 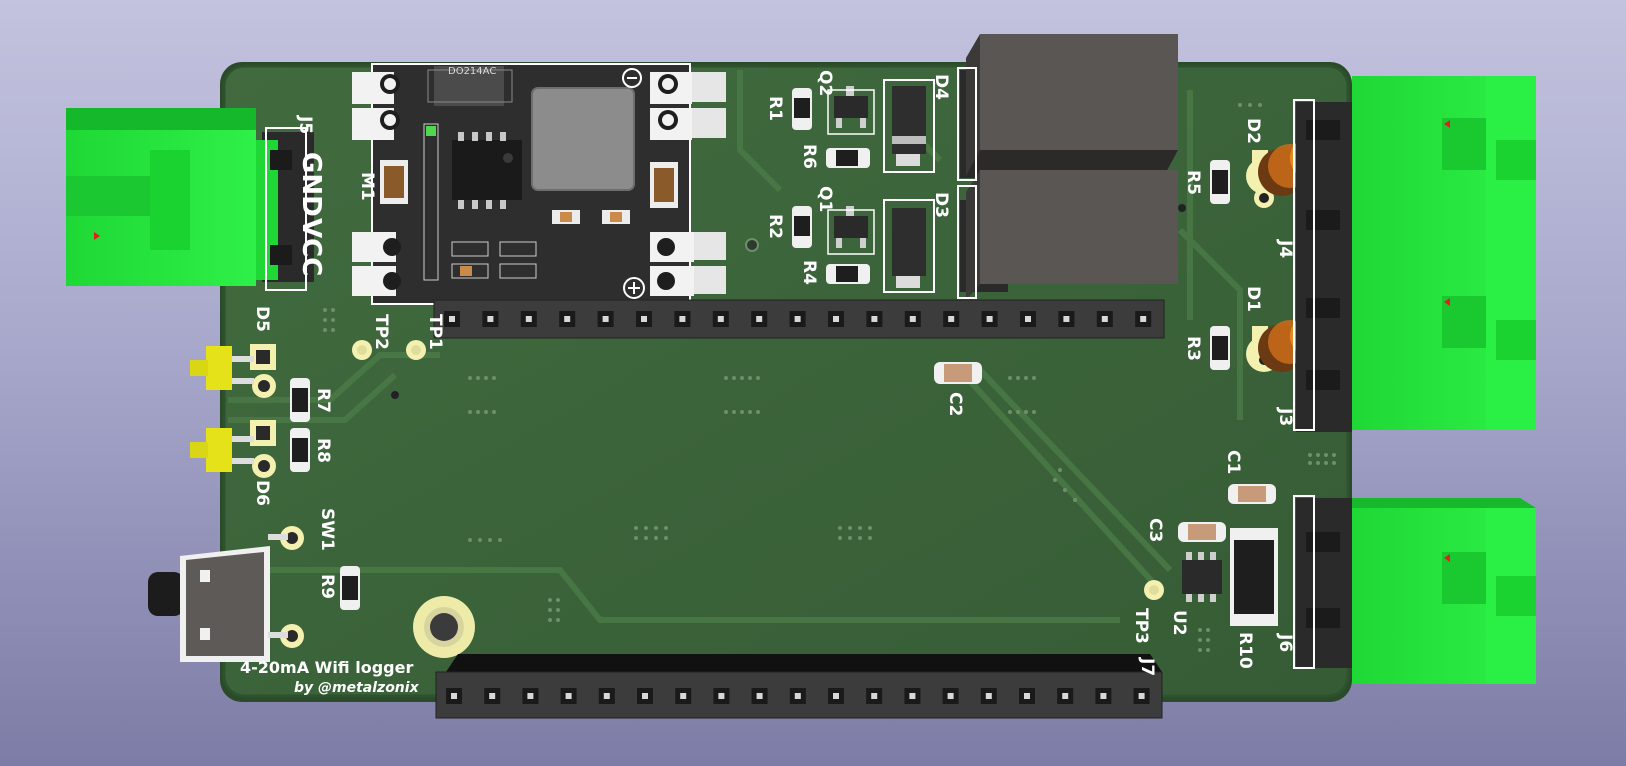 What do you see at coordinates (1220, 348) in the screenshot?
I see `resistor-r3` at bounding box center [1220, 348].